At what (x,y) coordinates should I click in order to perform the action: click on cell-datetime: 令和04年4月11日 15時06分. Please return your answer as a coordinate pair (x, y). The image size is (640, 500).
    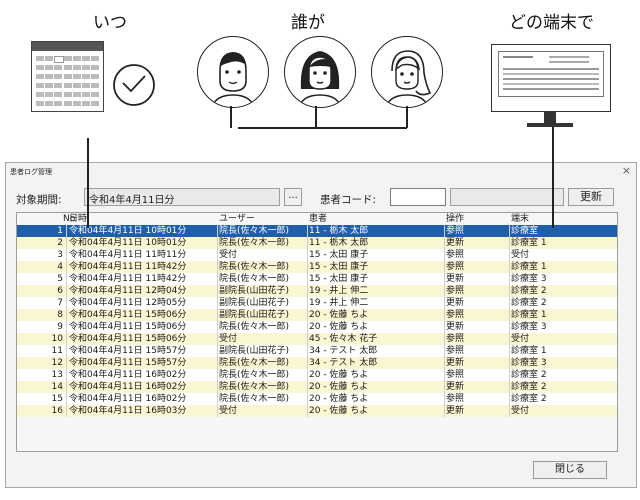
    Looking at the image, I should click on (128, 327).